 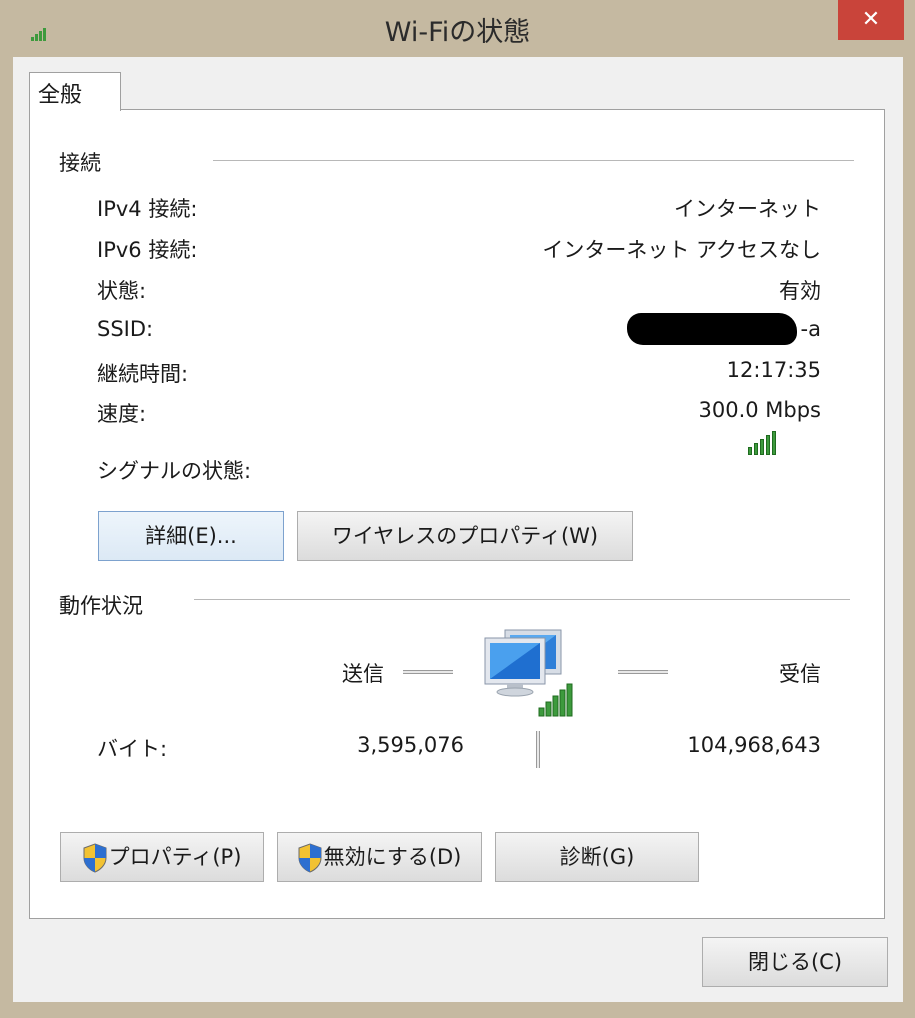 What do you see at coordinates (101, 606) in the screenshot?
I see `activity-section-title: 動作状況` at bounding box center [101, 606].